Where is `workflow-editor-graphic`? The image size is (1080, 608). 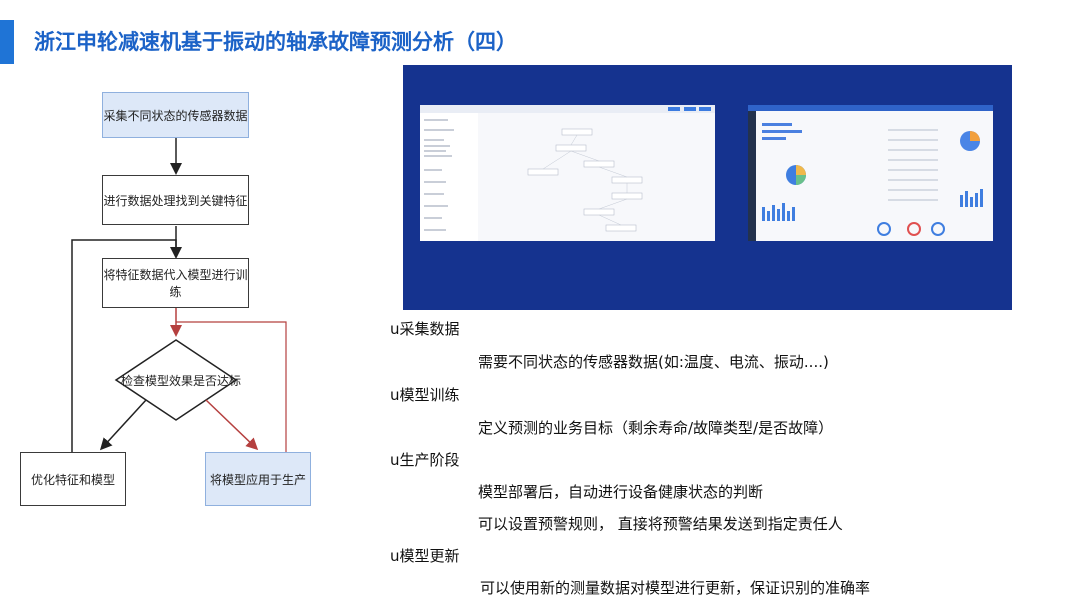 workflow-editor-graphic is located at coordinates (567, 173).